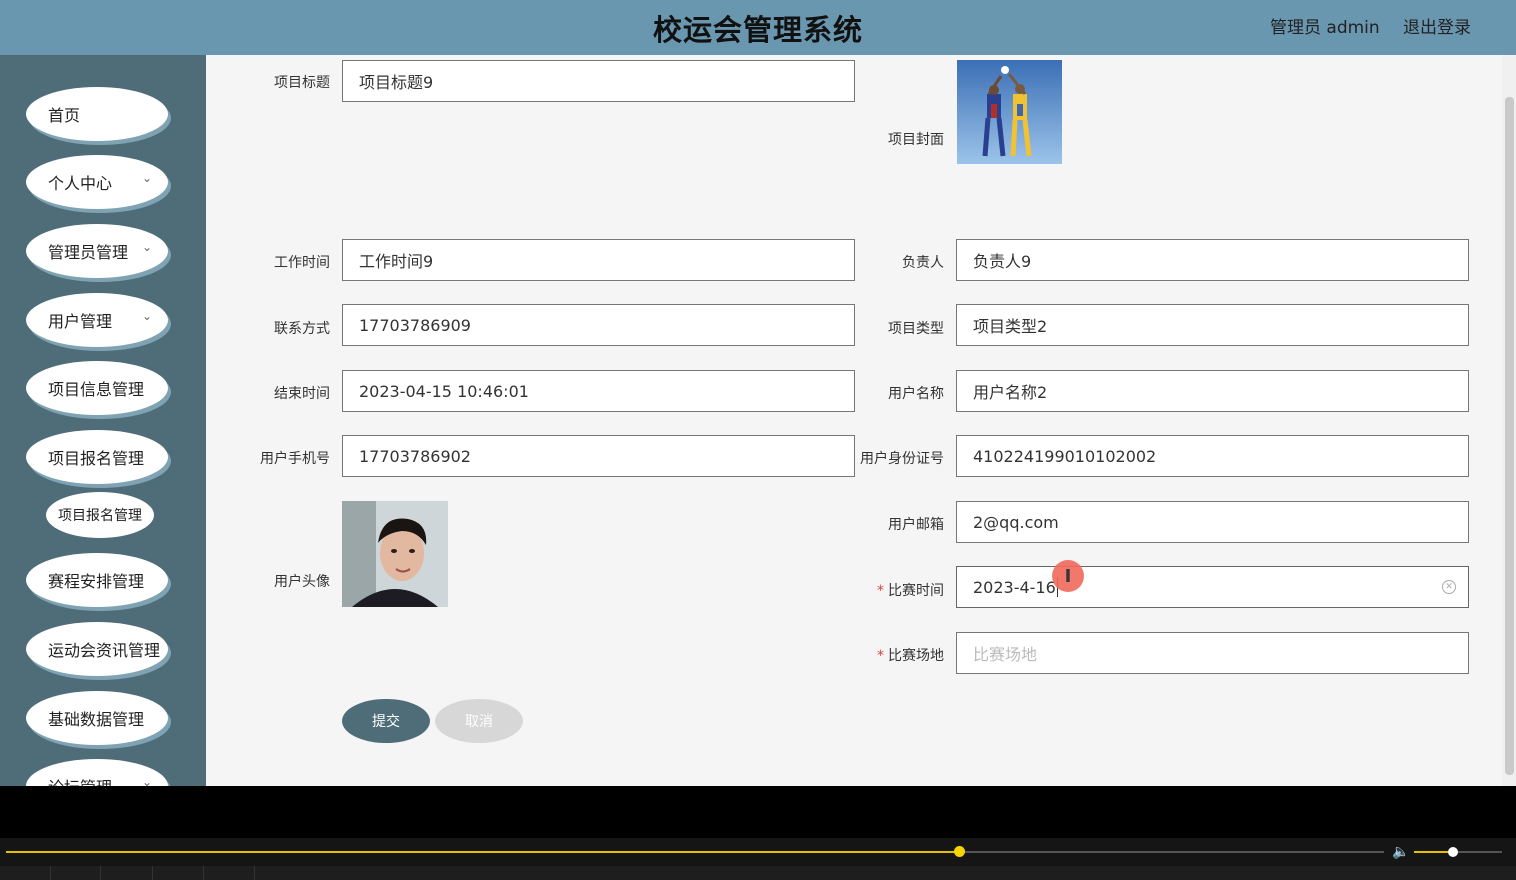  I want to click on cover-label: 项目封面, so click(916, 140).